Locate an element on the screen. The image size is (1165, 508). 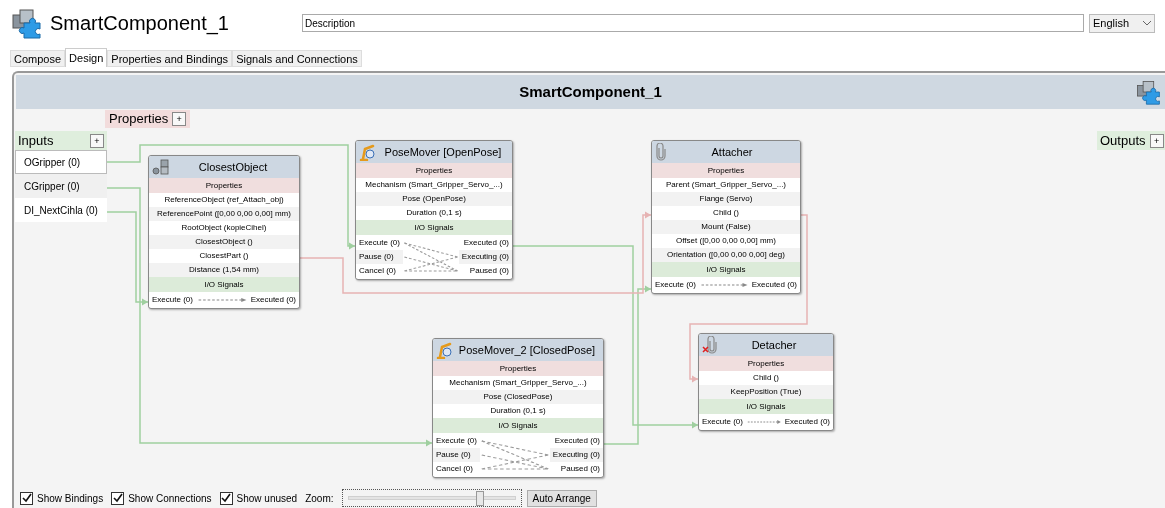
paperclip-icon is located at coordinates (661, 152).